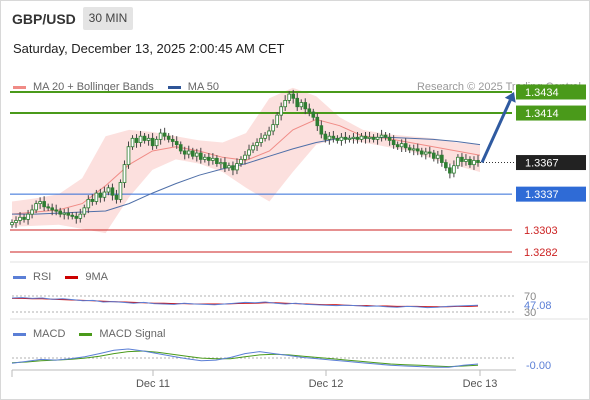 The image size is (590, 400). I want to click on macd-current-label: -0.00, so click(538, 366).